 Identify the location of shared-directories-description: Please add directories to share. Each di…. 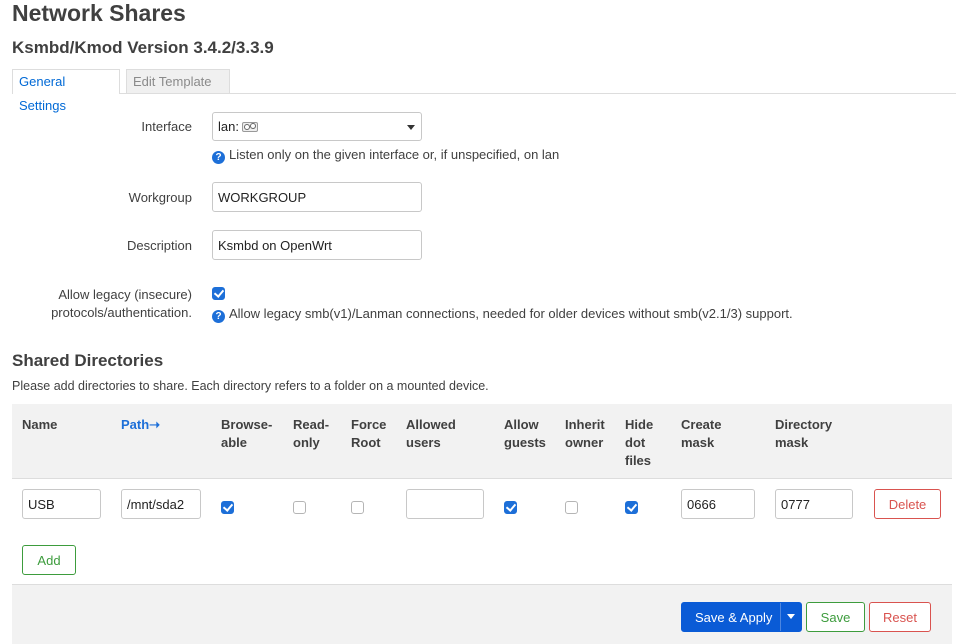
(250, 386).